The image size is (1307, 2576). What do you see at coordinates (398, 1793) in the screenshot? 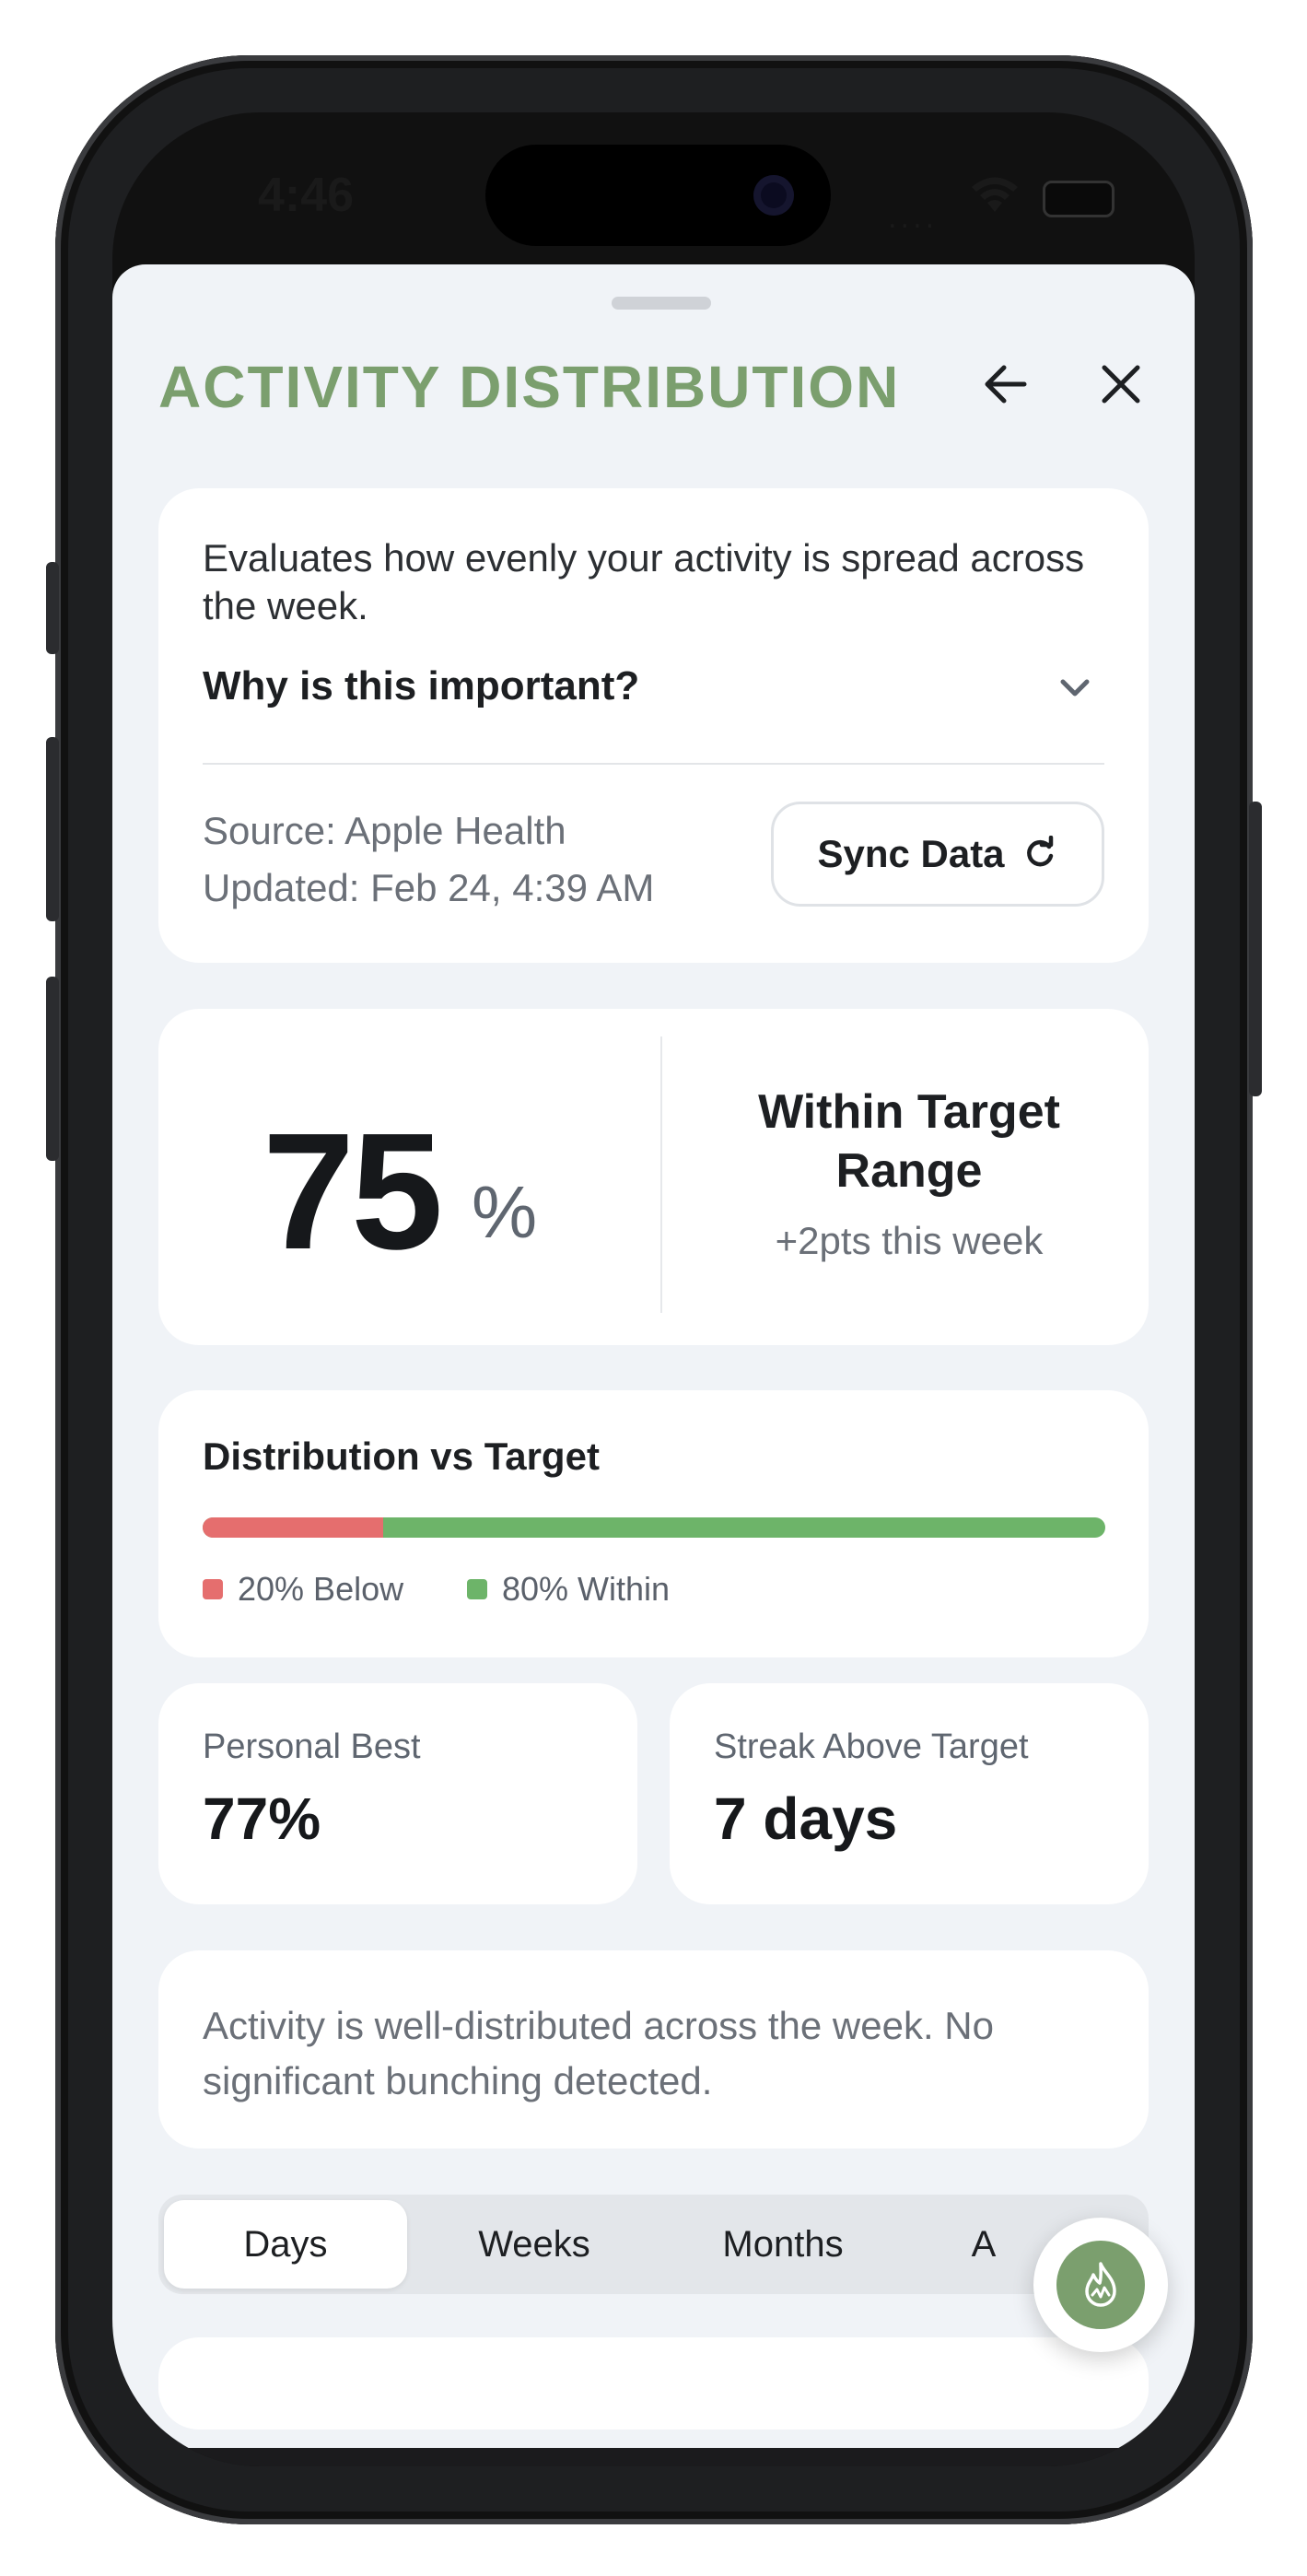
I see `personal-best-card: Personal Best 77%` at bounding box center [398, 1793].